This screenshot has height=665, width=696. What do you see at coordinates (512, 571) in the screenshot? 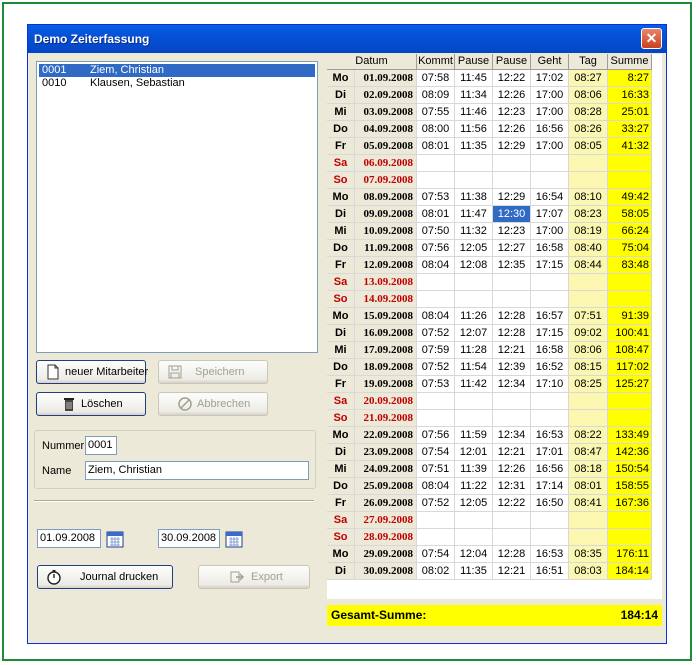
I see `table-cell: 12:21` at bounding box center [512, 571].